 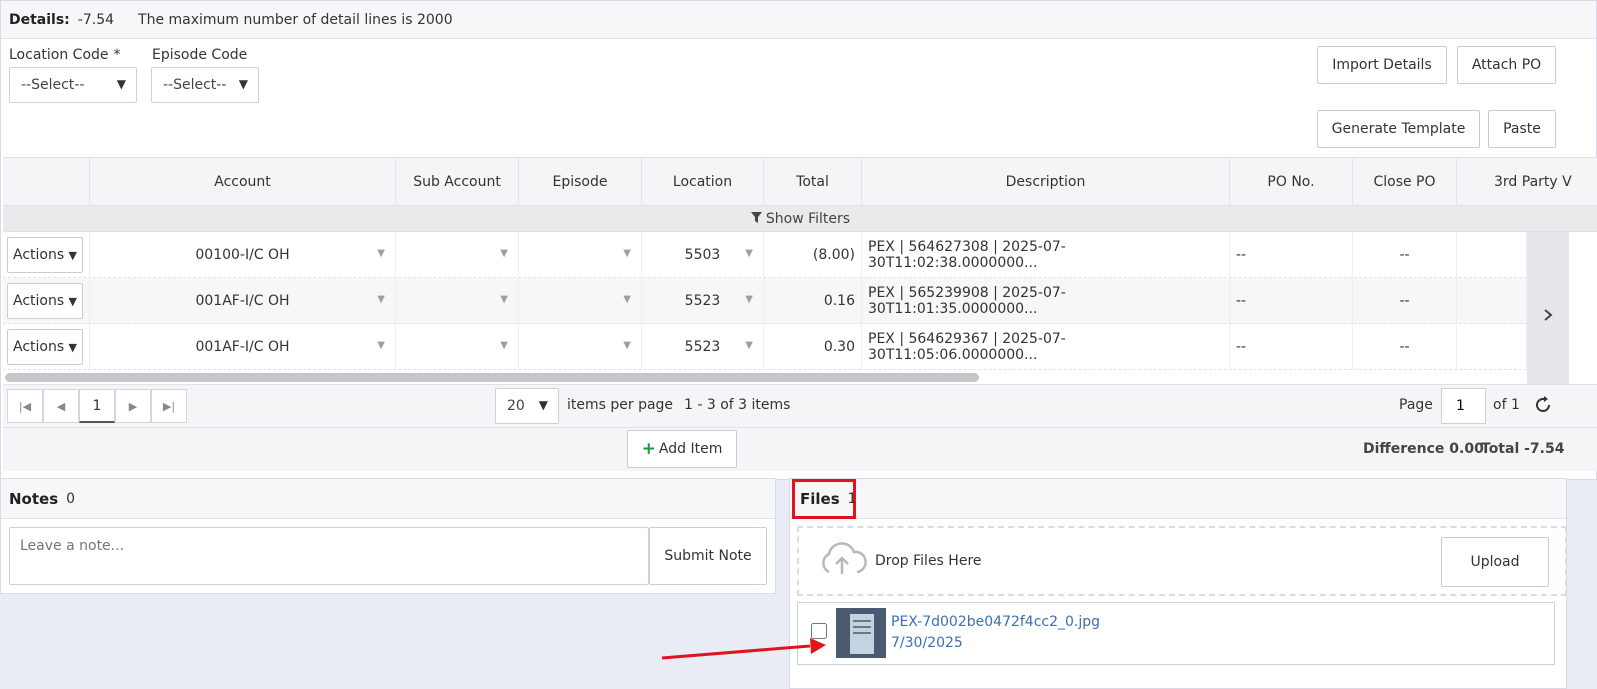 I want to click on location-code-label-text: Location Code, so click(x=59, y=55).